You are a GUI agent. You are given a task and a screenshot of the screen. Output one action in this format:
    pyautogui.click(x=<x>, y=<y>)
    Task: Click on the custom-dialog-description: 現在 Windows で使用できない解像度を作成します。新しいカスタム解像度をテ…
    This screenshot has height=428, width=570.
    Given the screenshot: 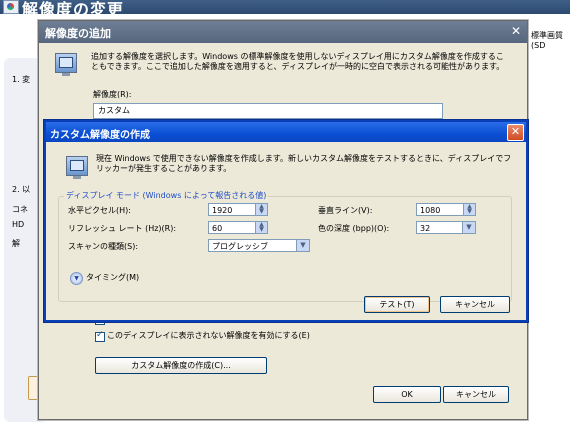 What is the action you would take?
    pyautogui.click(x=304, y=163)
    